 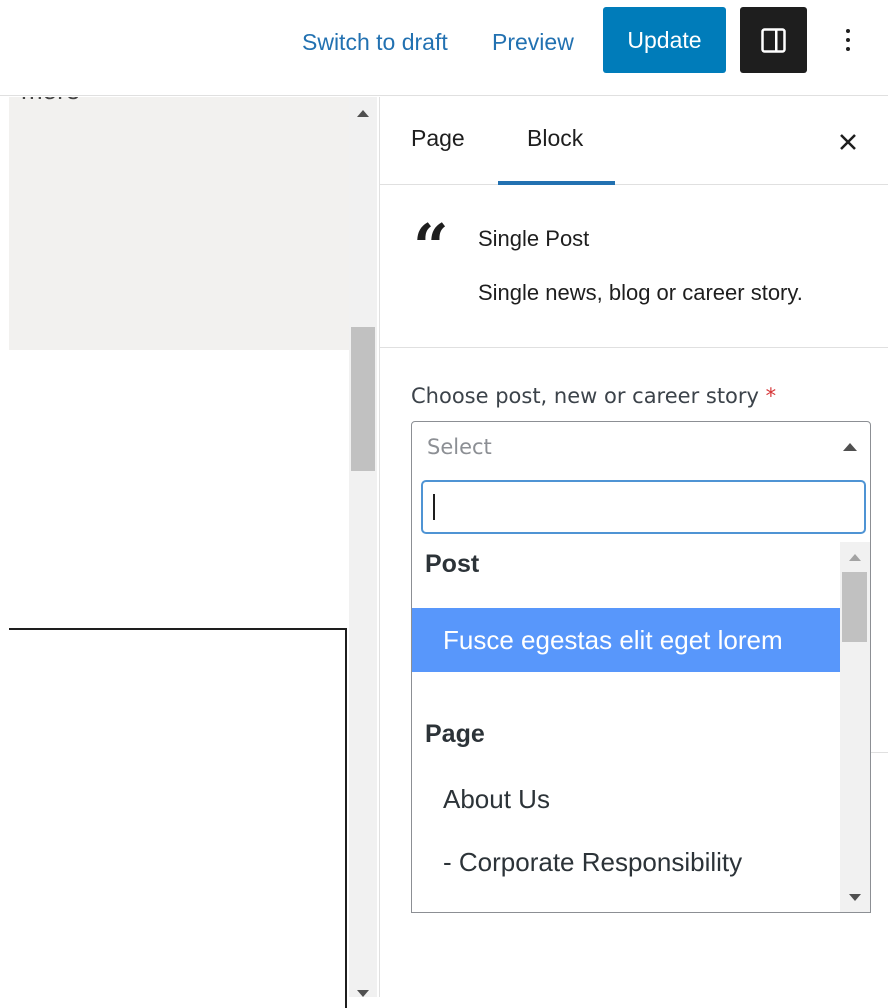 What do you see at coordinates (879, 752) in the screenshot?
I see `panel-divider` at bounding box center [879, 752].